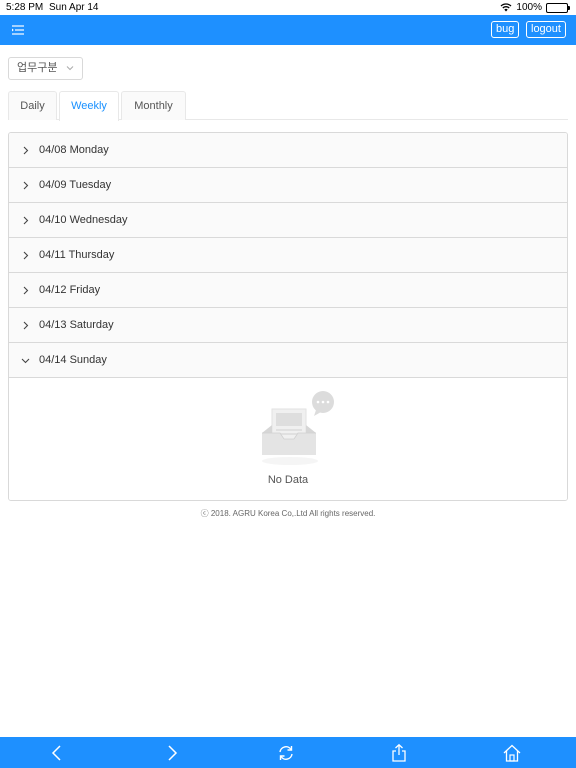  What do you see at coordinates (558, 7) in the screenshot?
I see `battery-icon` at bounding box center [558, 7].